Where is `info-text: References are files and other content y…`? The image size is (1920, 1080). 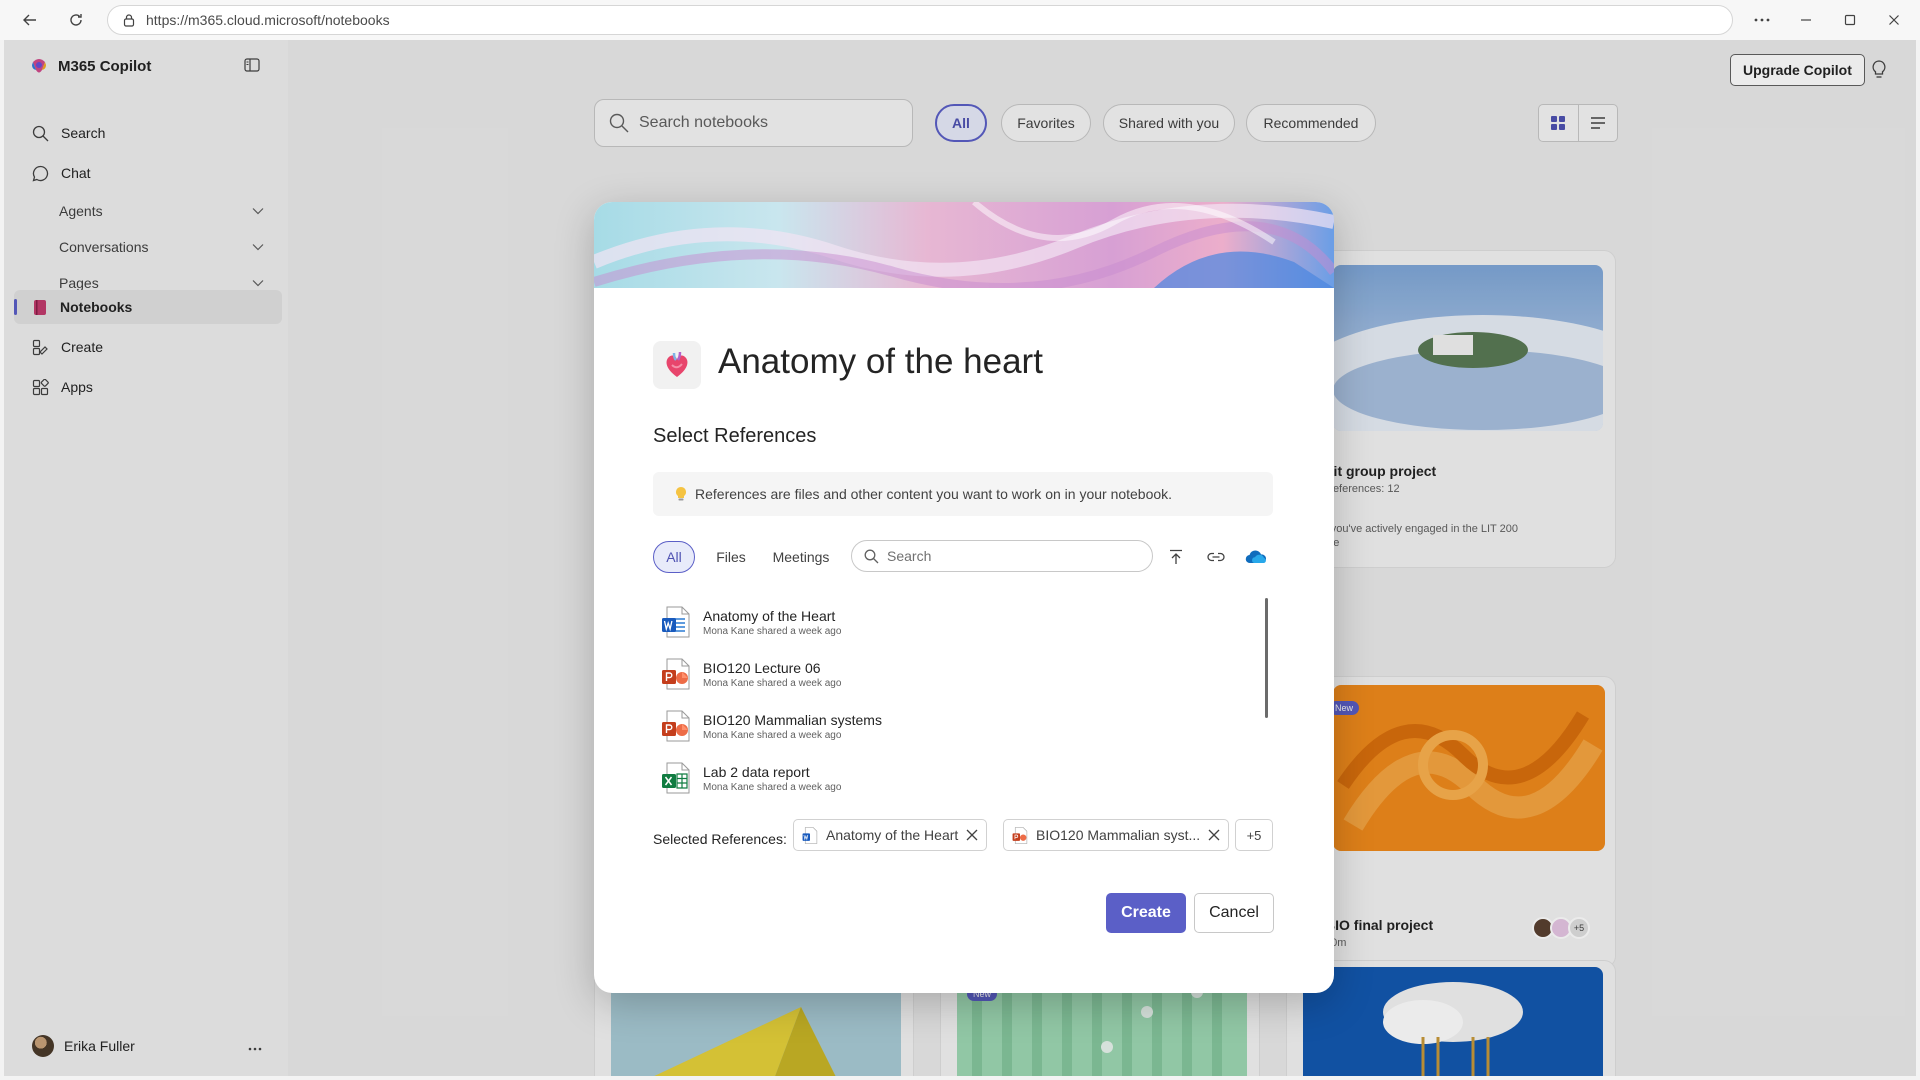 info-text: References are files and other content y… is located at coordinates (934, 494).